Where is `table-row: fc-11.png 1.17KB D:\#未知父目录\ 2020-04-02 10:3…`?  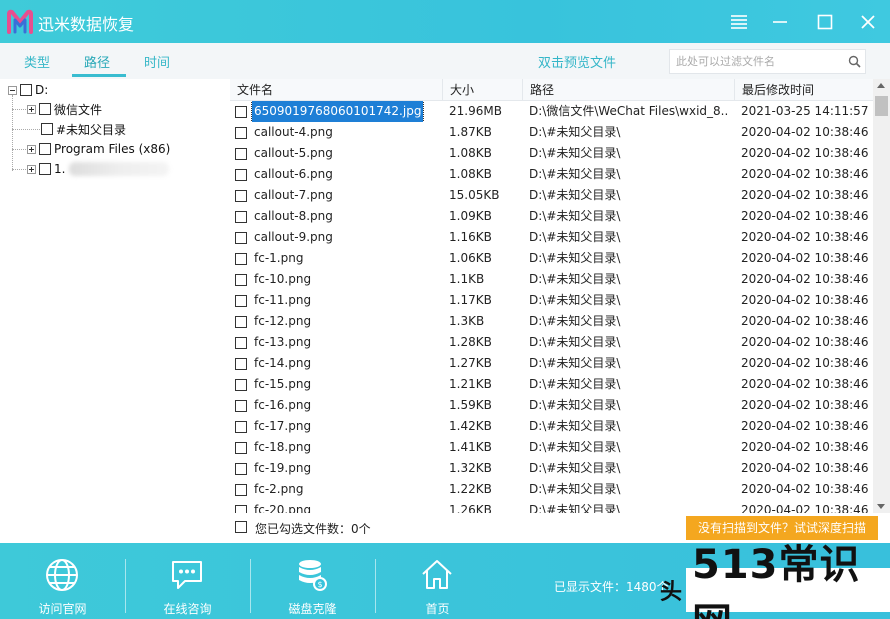
table-row: fc-11.png 1.17KB D:\#未知父目录\ 2020-04-02 10:3… is located at coordinates (551, 300).